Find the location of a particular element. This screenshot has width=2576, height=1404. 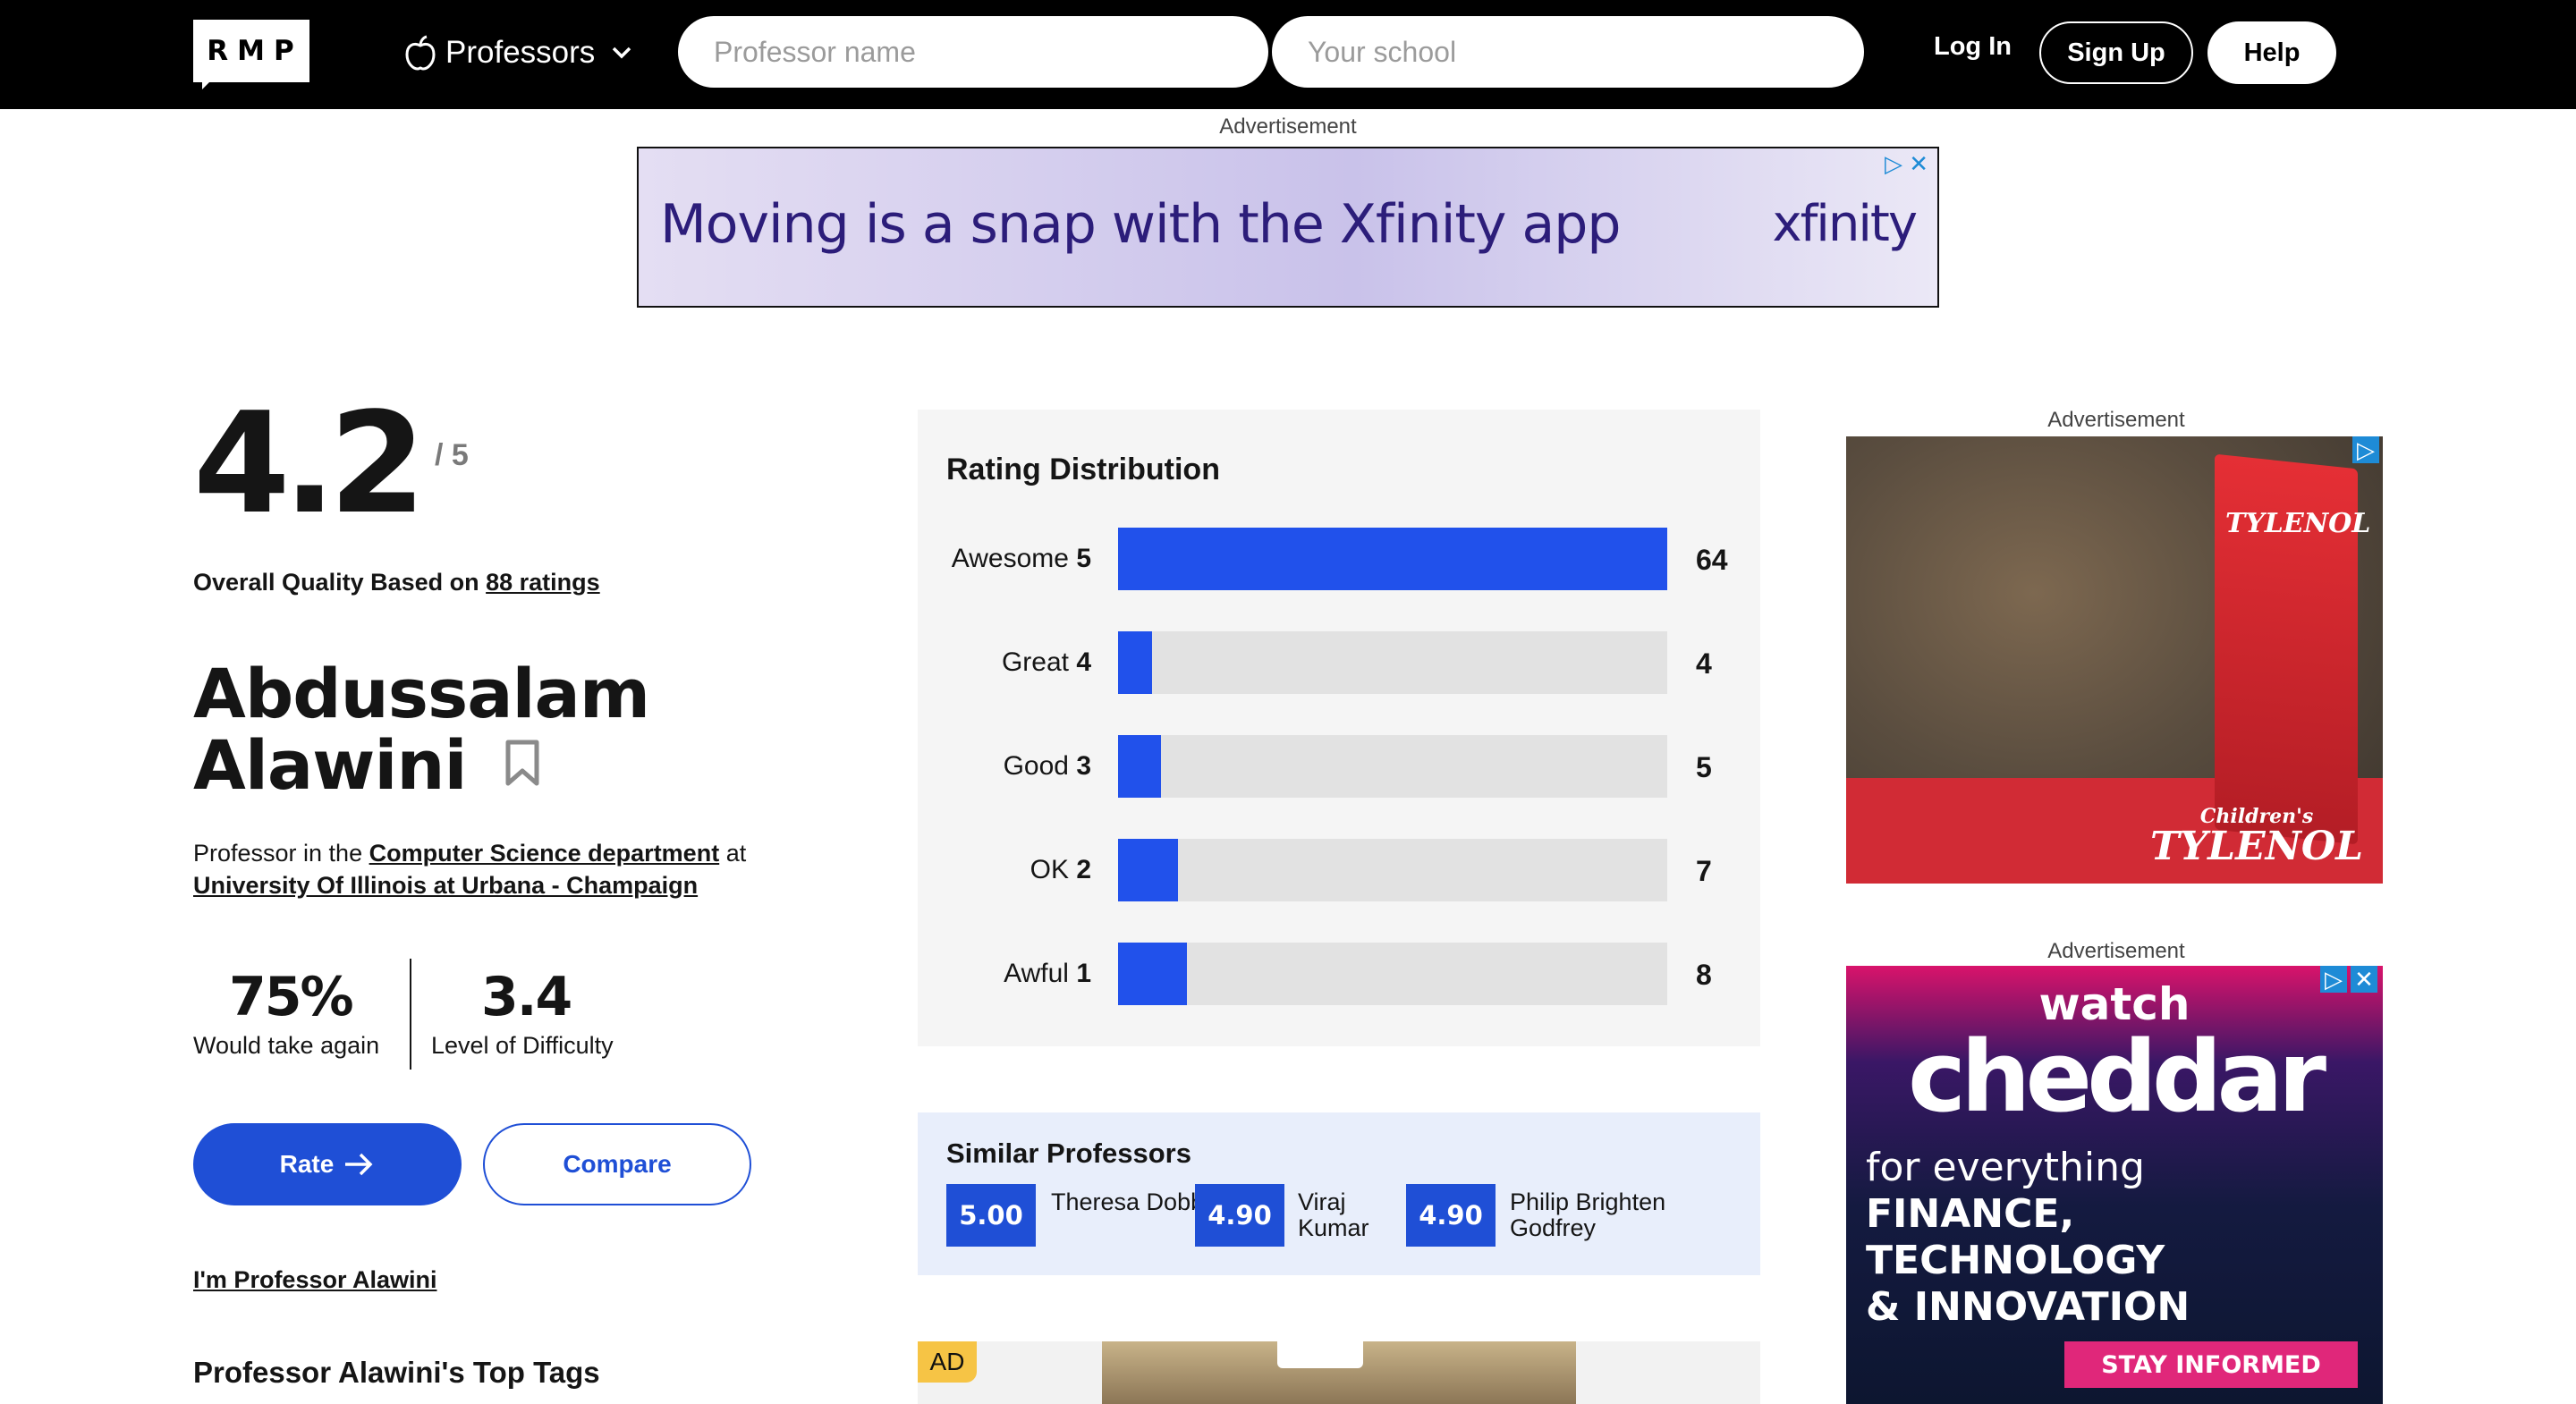

category-dropdown: Professors is located at coordinates (522, 53).